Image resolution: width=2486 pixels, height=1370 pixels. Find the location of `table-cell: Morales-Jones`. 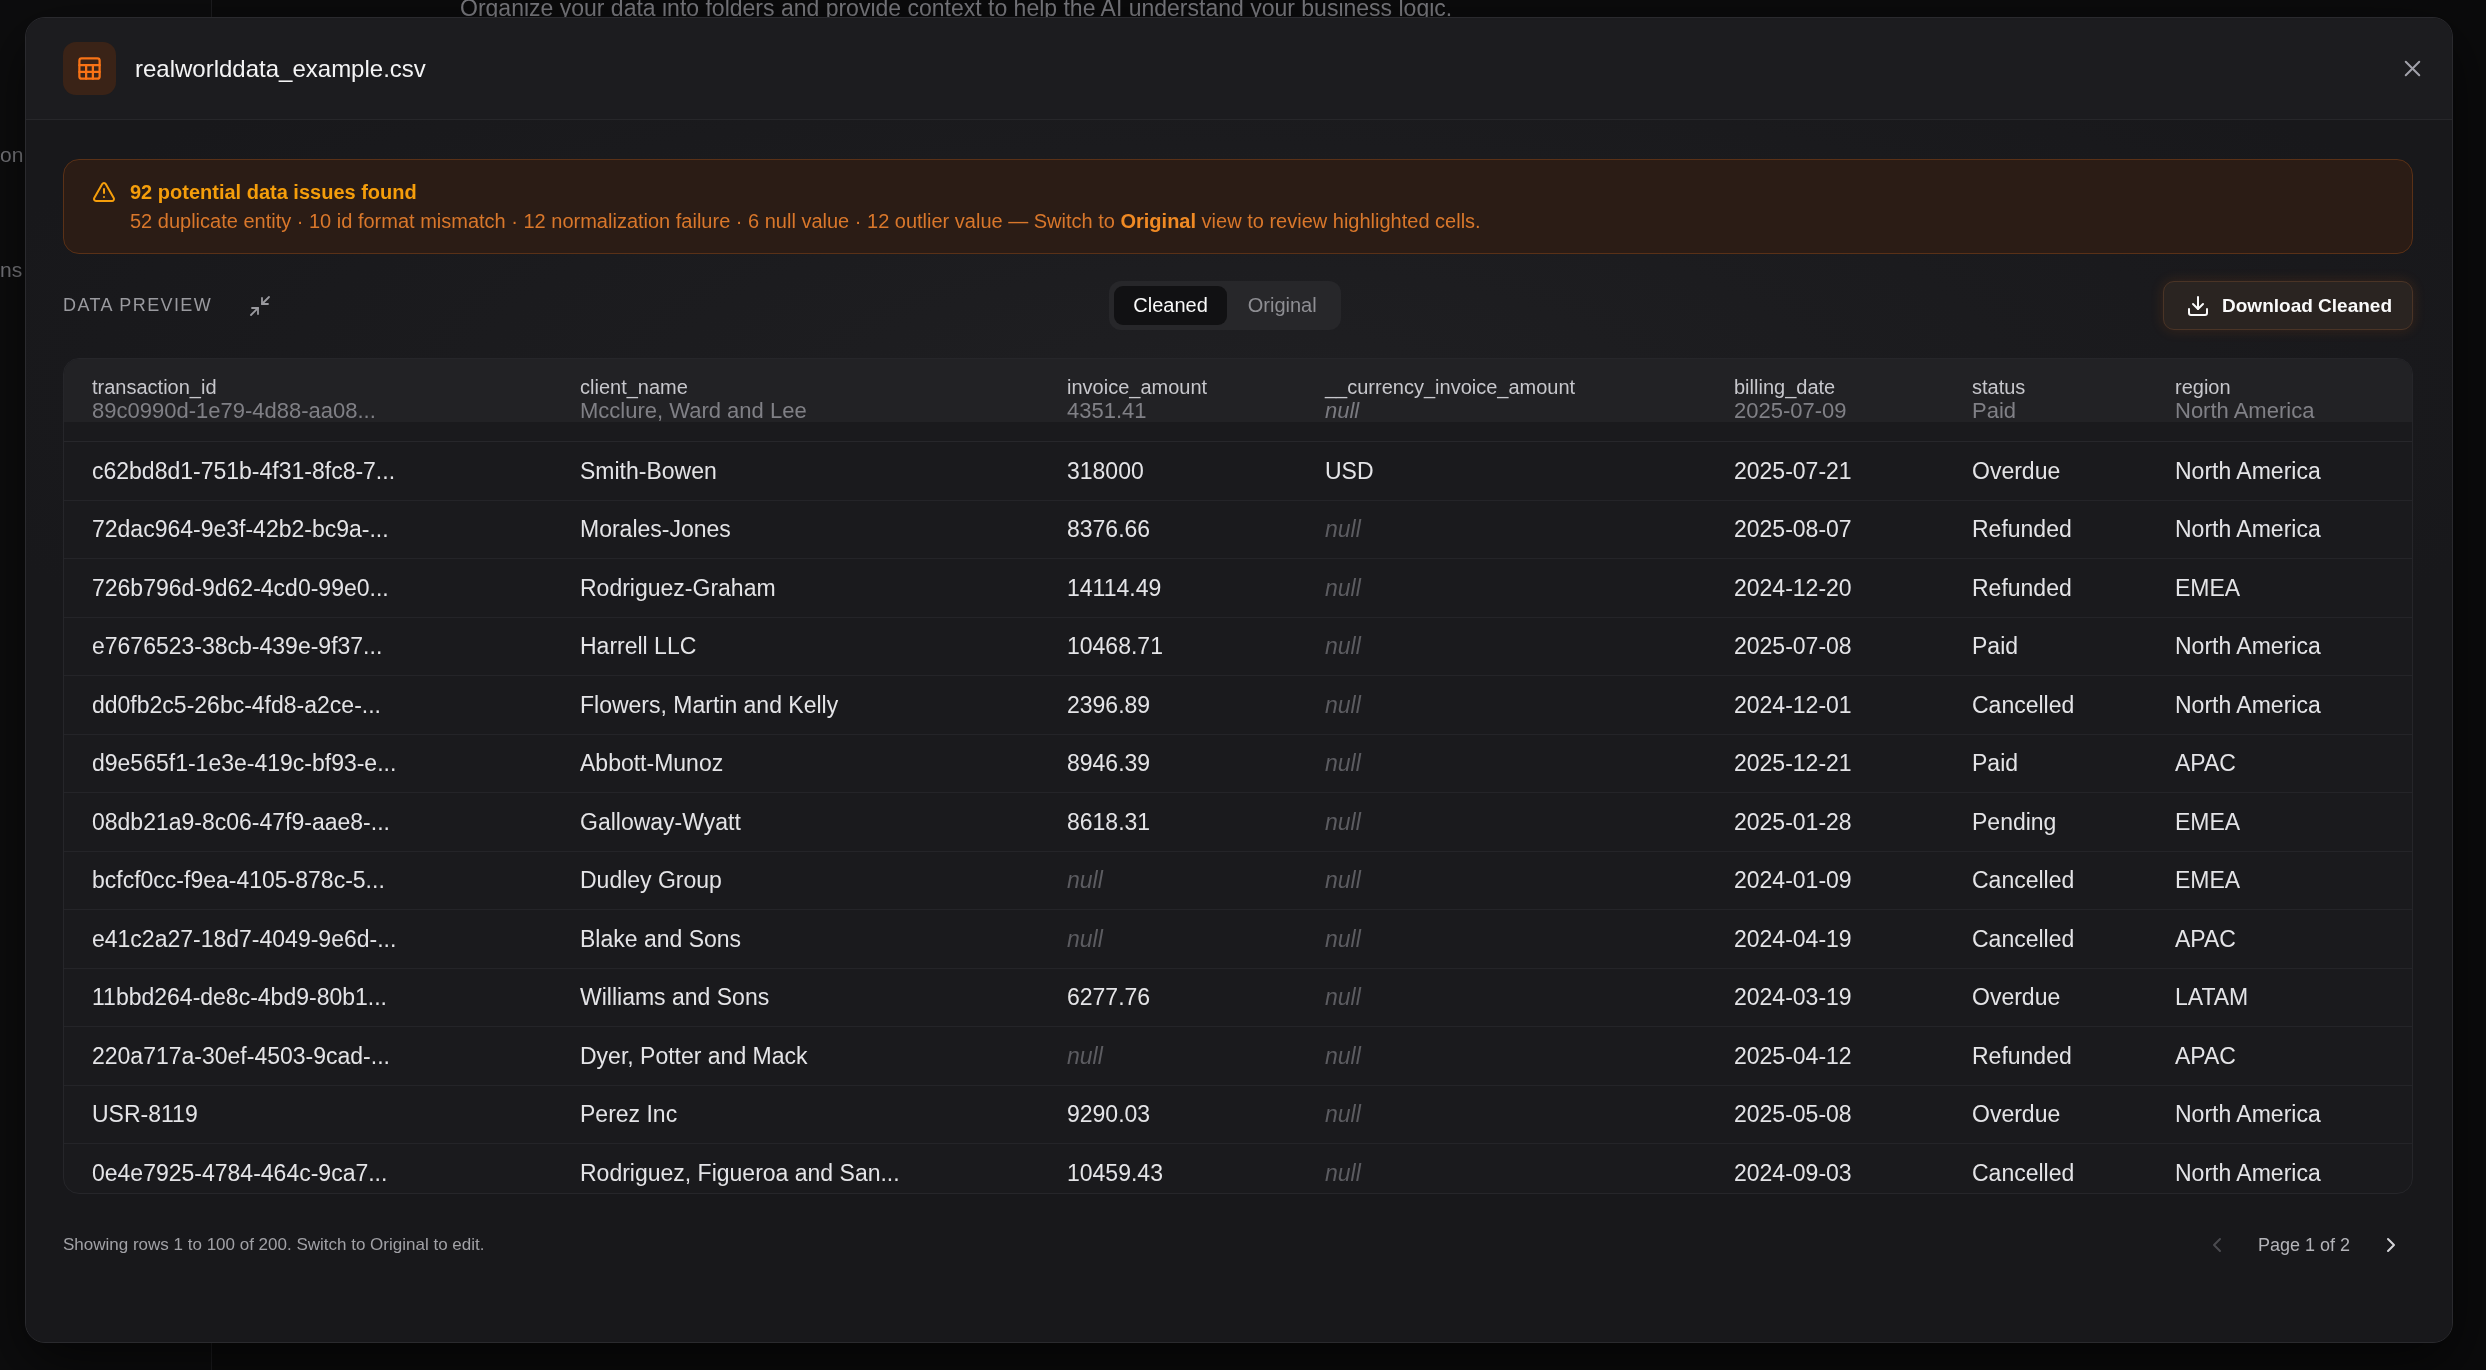

table-cell: Morales-Jones is located at coordinates (655, 529).